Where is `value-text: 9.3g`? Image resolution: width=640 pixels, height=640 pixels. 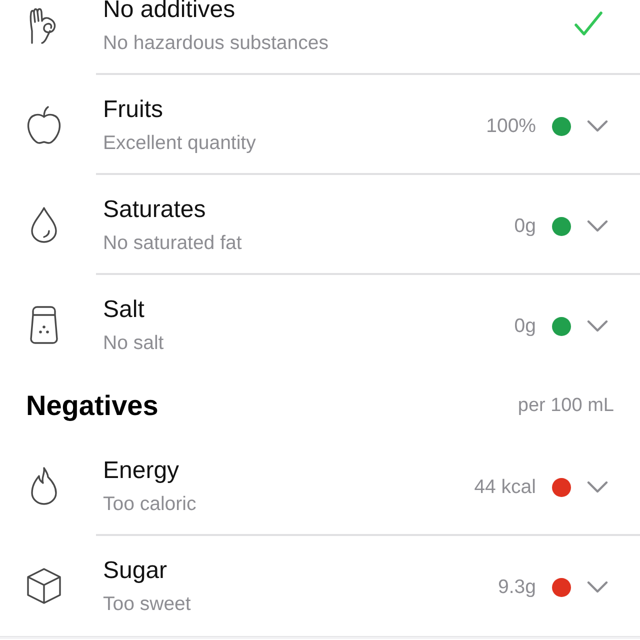 value-text: 9.3g is located at coordinates (517, 587).